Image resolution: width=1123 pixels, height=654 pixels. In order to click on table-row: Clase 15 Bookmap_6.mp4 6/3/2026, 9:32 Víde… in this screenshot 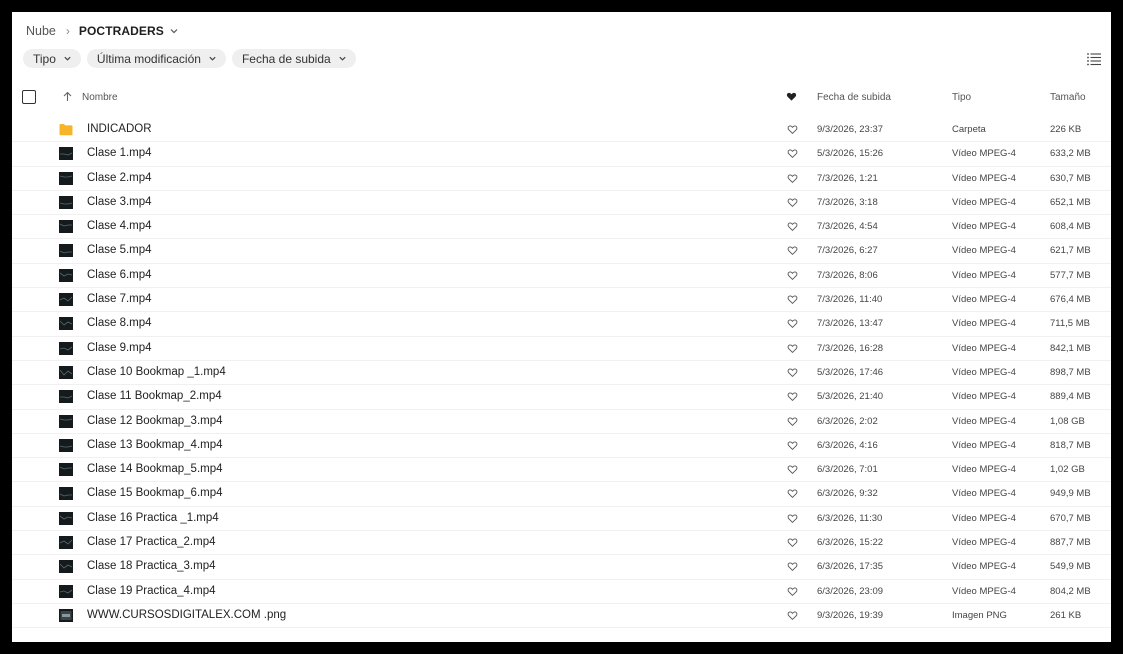, I will do `click(561, 494)`.